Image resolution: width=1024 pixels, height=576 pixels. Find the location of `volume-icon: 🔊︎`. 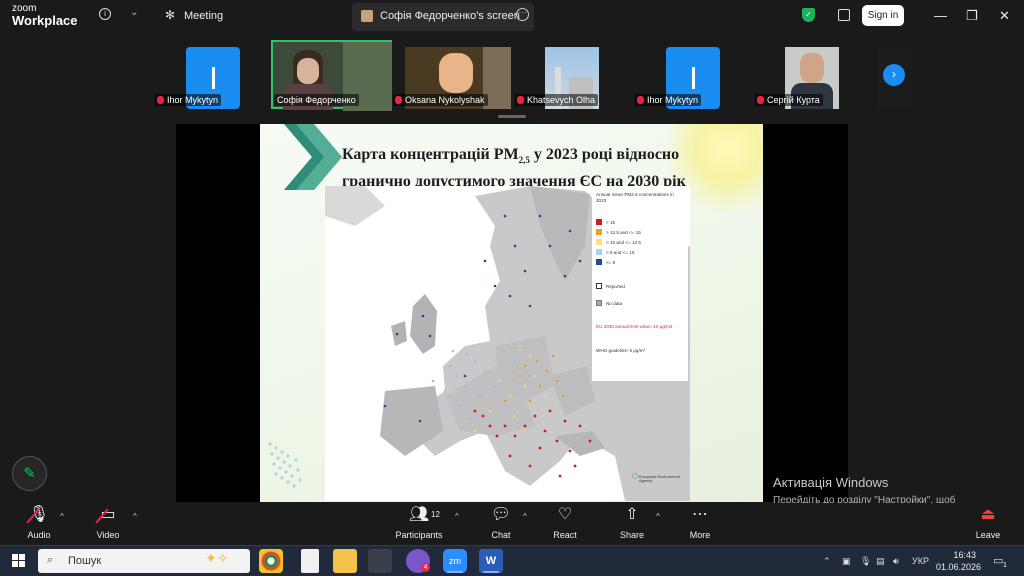

volume-icon: 🔊︎ is located at coordinates (896, 561).